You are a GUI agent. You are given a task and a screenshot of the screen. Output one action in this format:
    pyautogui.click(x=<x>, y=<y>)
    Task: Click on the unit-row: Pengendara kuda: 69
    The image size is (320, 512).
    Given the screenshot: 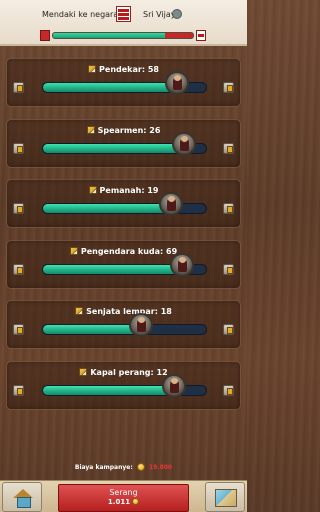 What is the action you would take?
    pyautogui.click(x=123, y=264)
    